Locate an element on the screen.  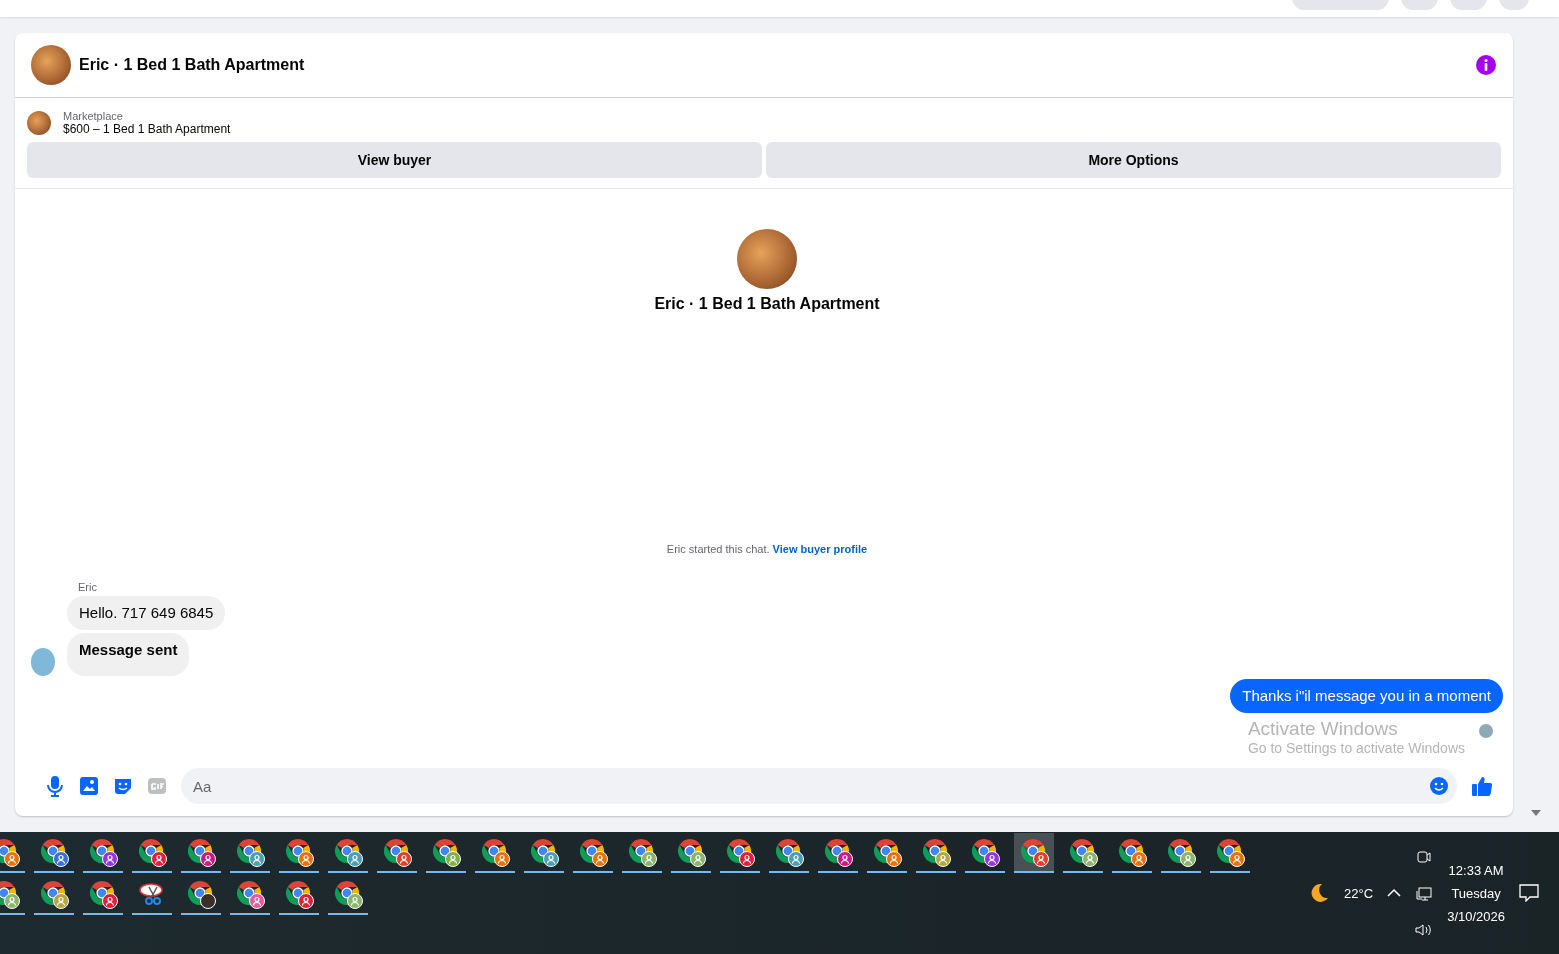
activation-notice-text: Go to Settings to activate Windows is located at coordinates (1356, 748).